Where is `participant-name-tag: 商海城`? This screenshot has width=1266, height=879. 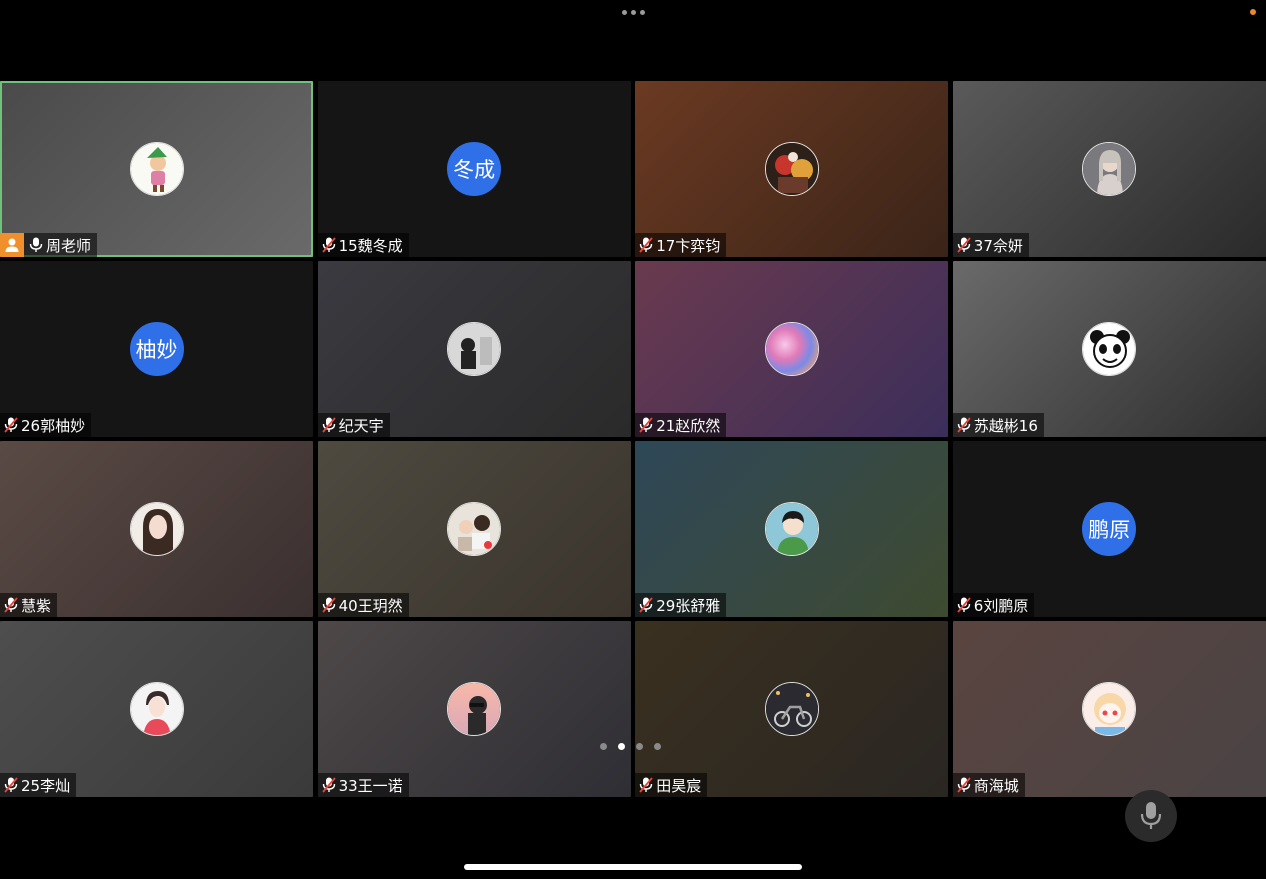 participant-name-tag: 商海城 is located at coordinates (988, 785).